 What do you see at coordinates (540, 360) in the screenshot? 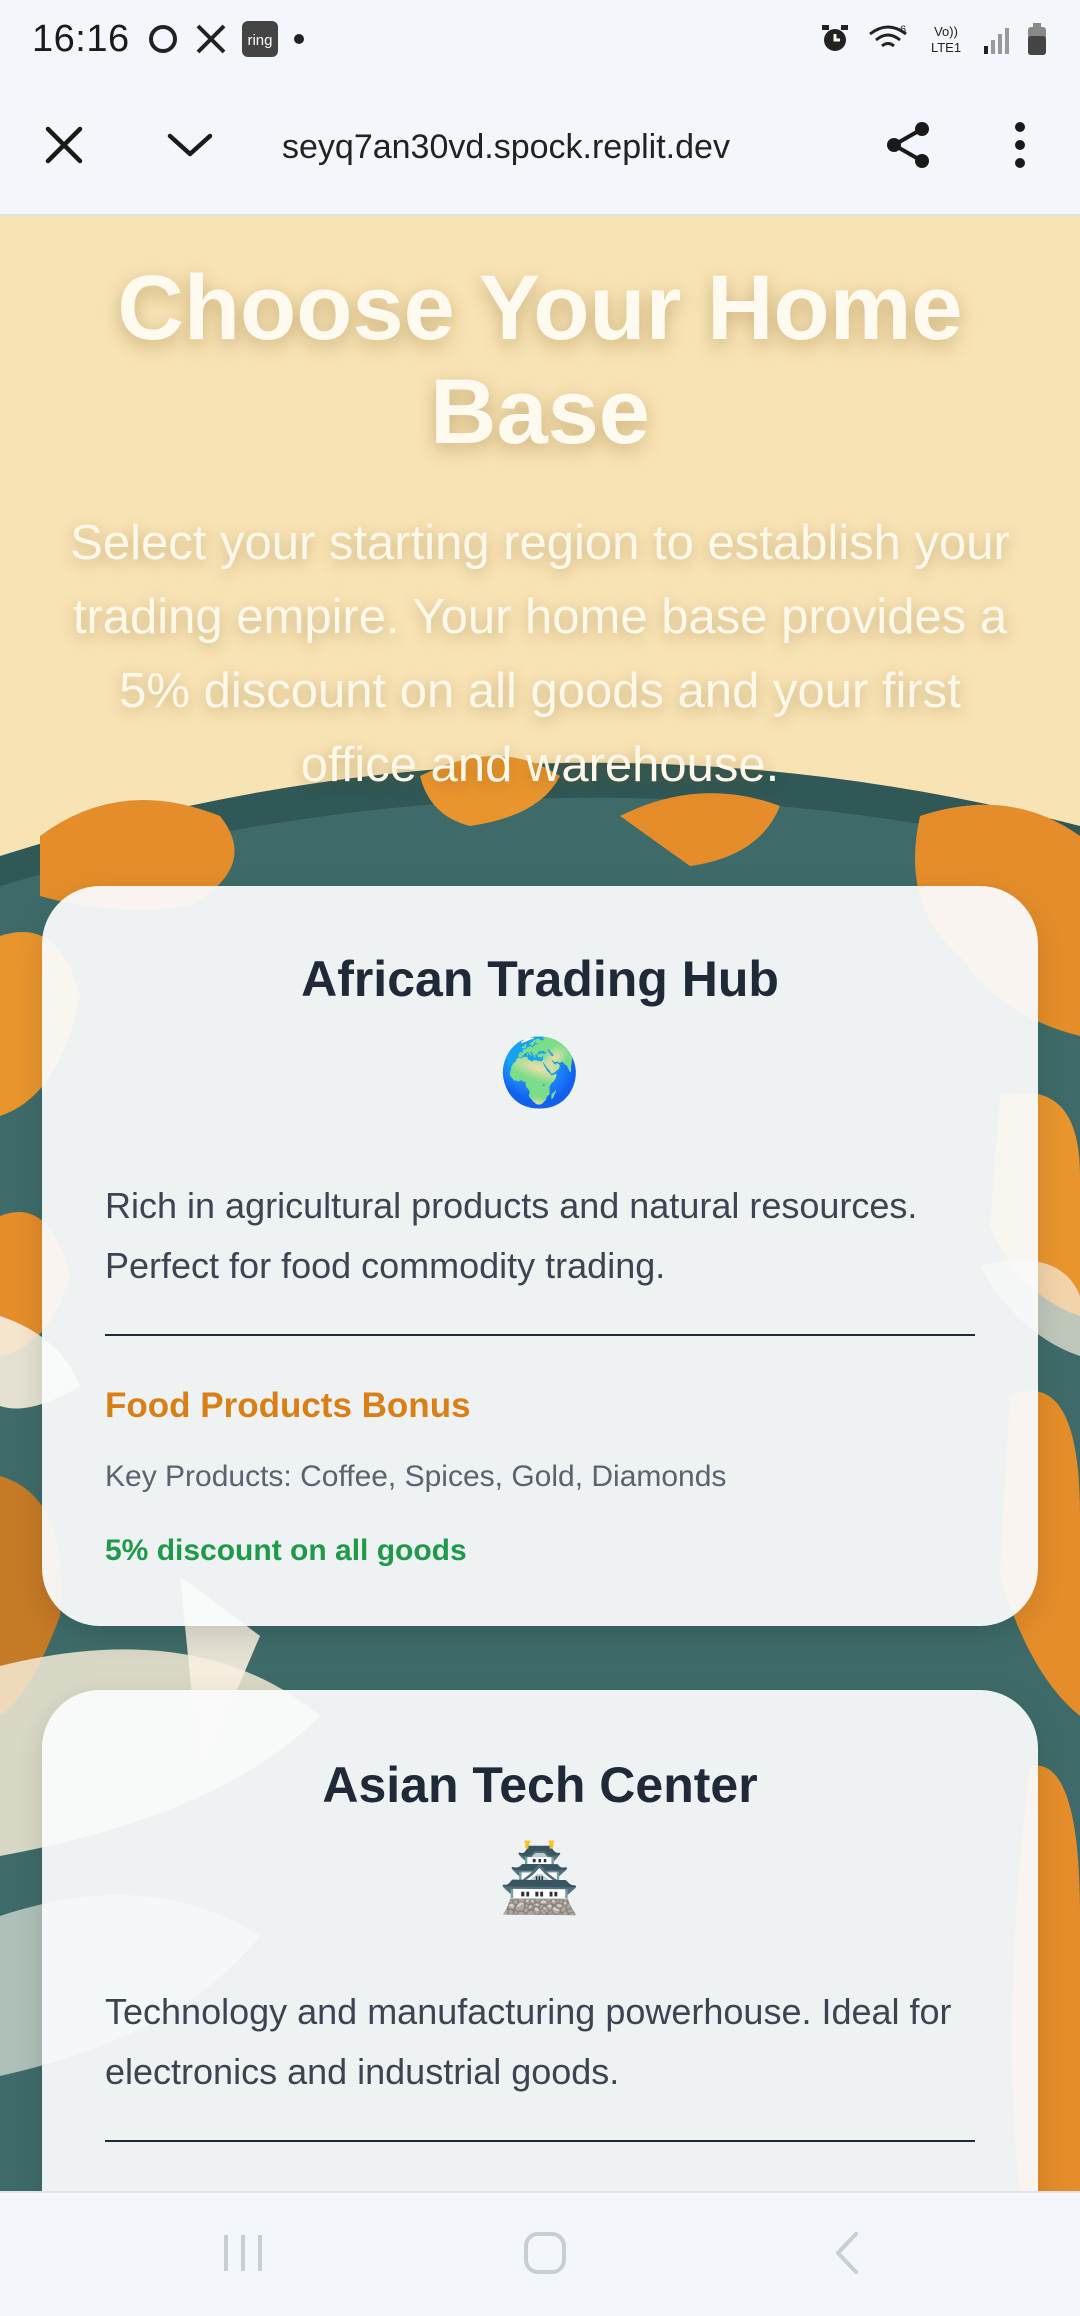
I see `page-title: Choose Your Home Base` at bounding box center [540, 360].